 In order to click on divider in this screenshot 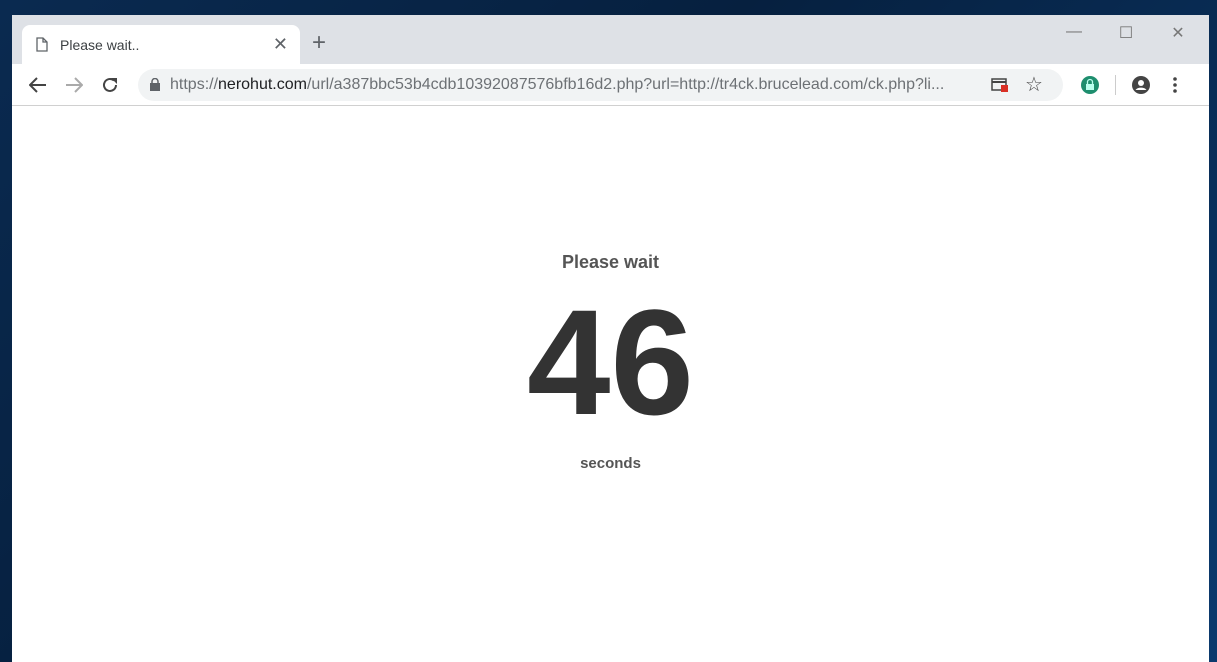, I will do `click(1115, 84)`.